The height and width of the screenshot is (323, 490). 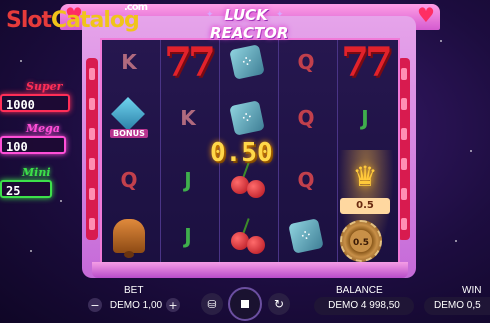 I want to click on logo-line-1: LUCK, so click(x=246, y=15).